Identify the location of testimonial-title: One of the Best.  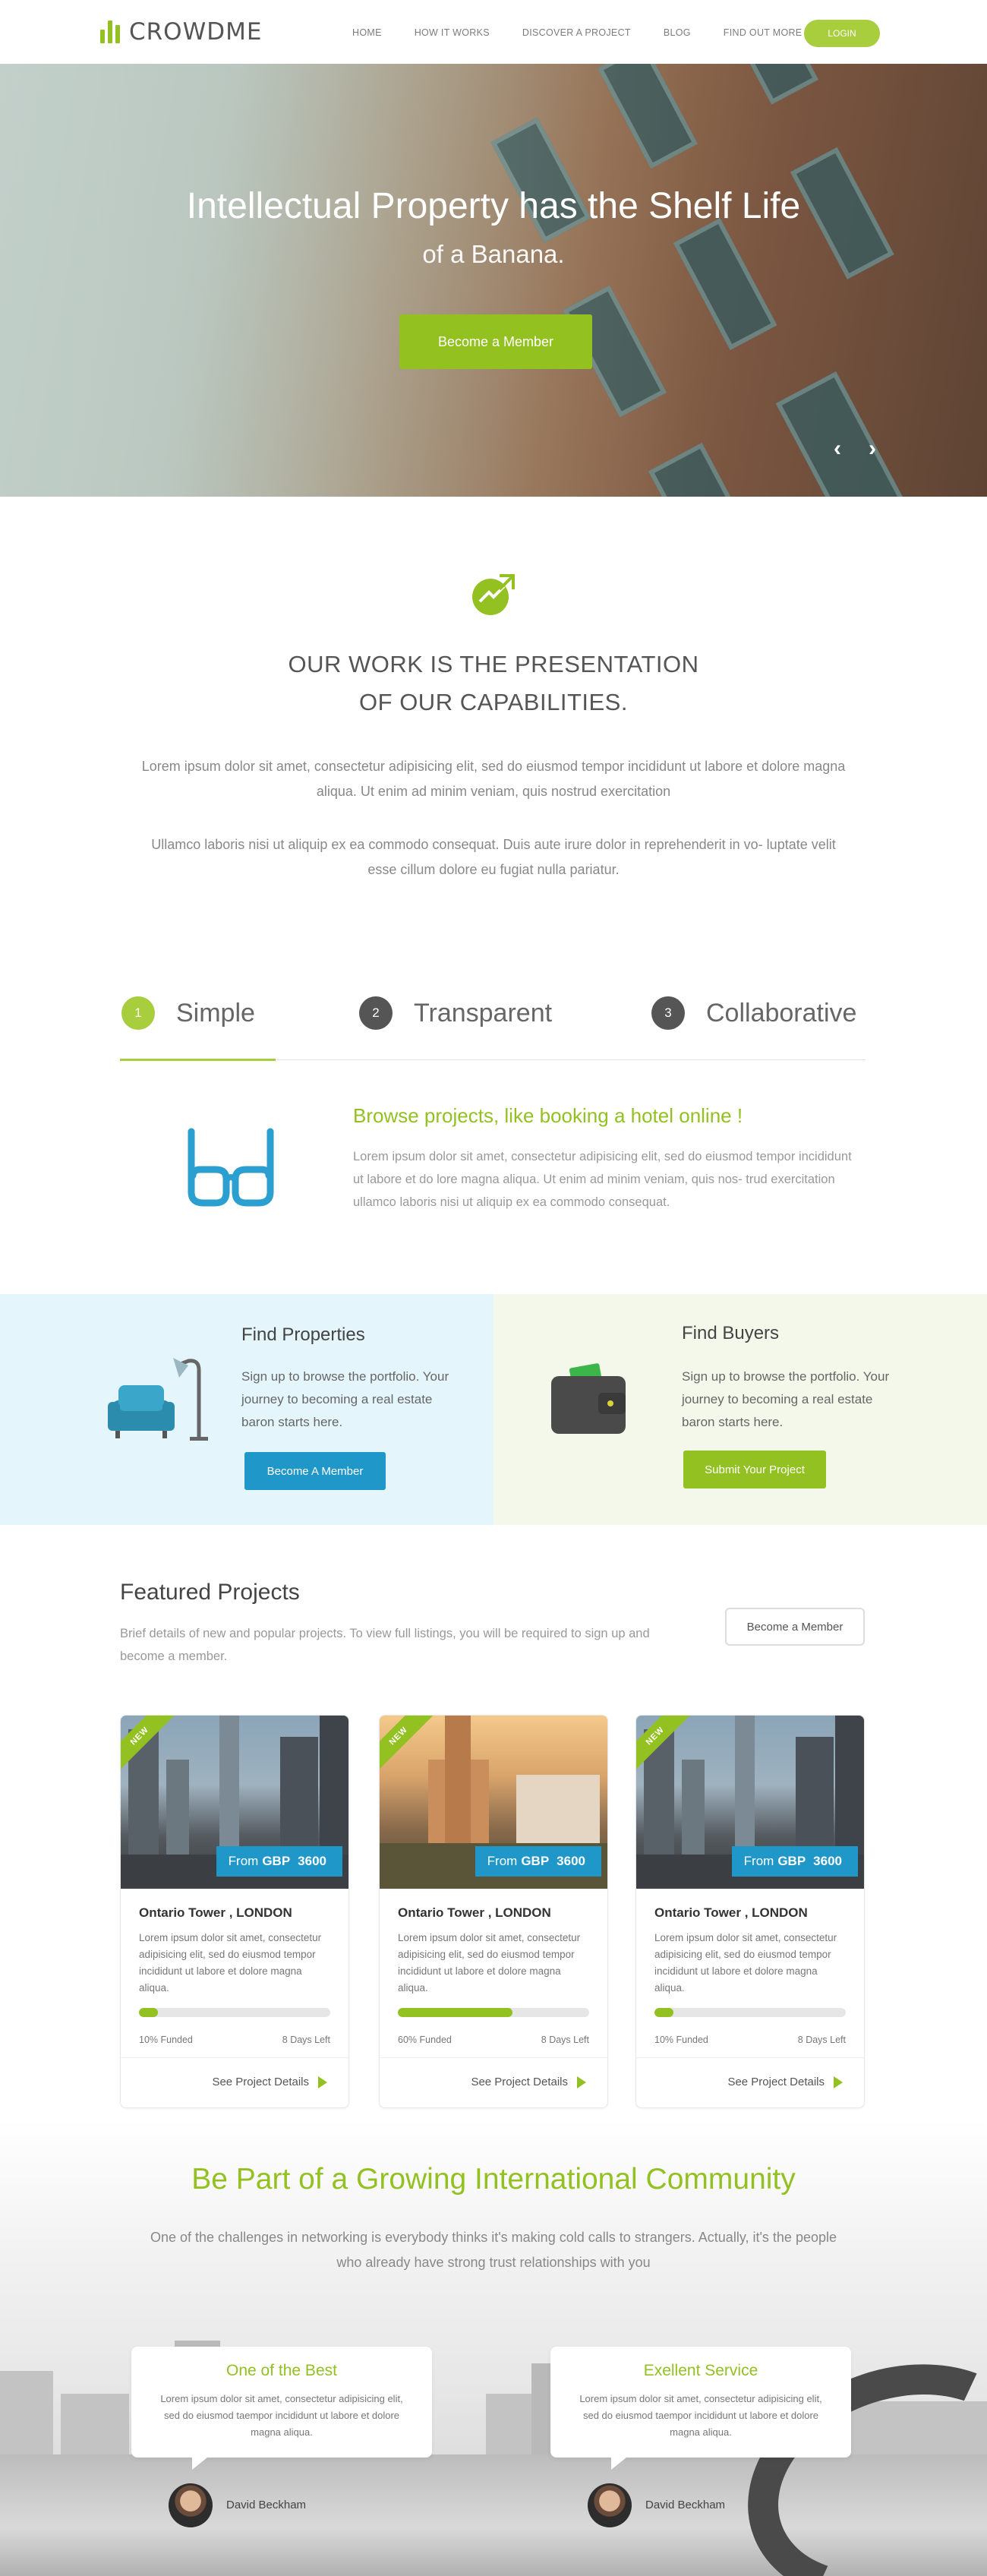
(281, 2370).